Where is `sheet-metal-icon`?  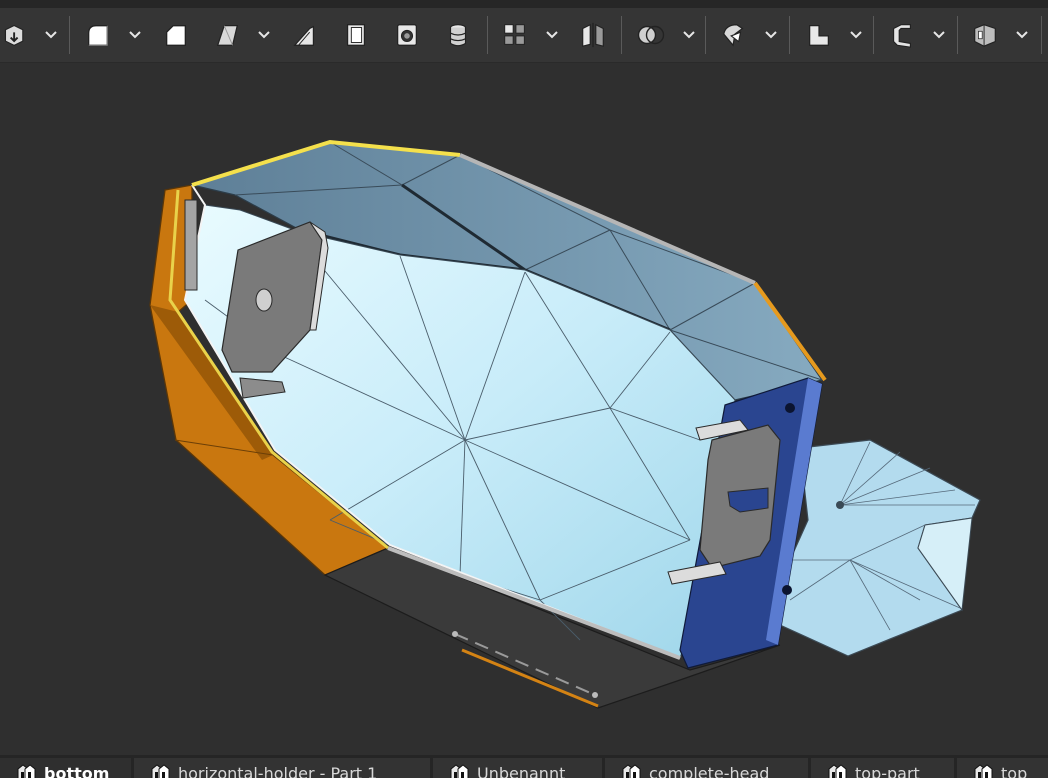
sheet-metal-icon is located at coordinates (819, 35).